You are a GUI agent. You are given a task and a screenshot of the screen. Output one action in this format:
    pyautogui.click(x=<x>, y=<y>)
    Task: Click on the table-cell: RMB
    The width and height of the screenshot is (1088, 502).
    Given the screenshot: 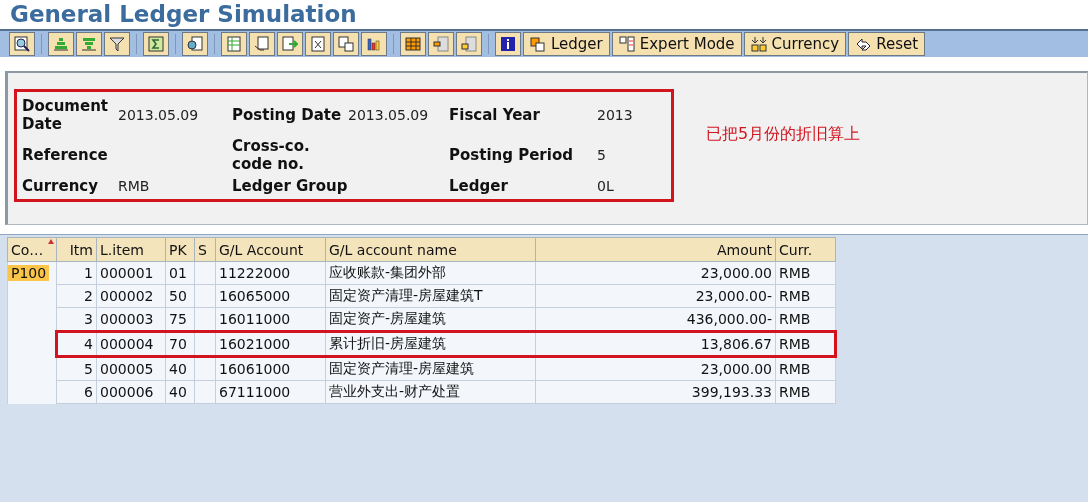 What is the action you would take?
    pyautogui.click(x=805, y=344)
    